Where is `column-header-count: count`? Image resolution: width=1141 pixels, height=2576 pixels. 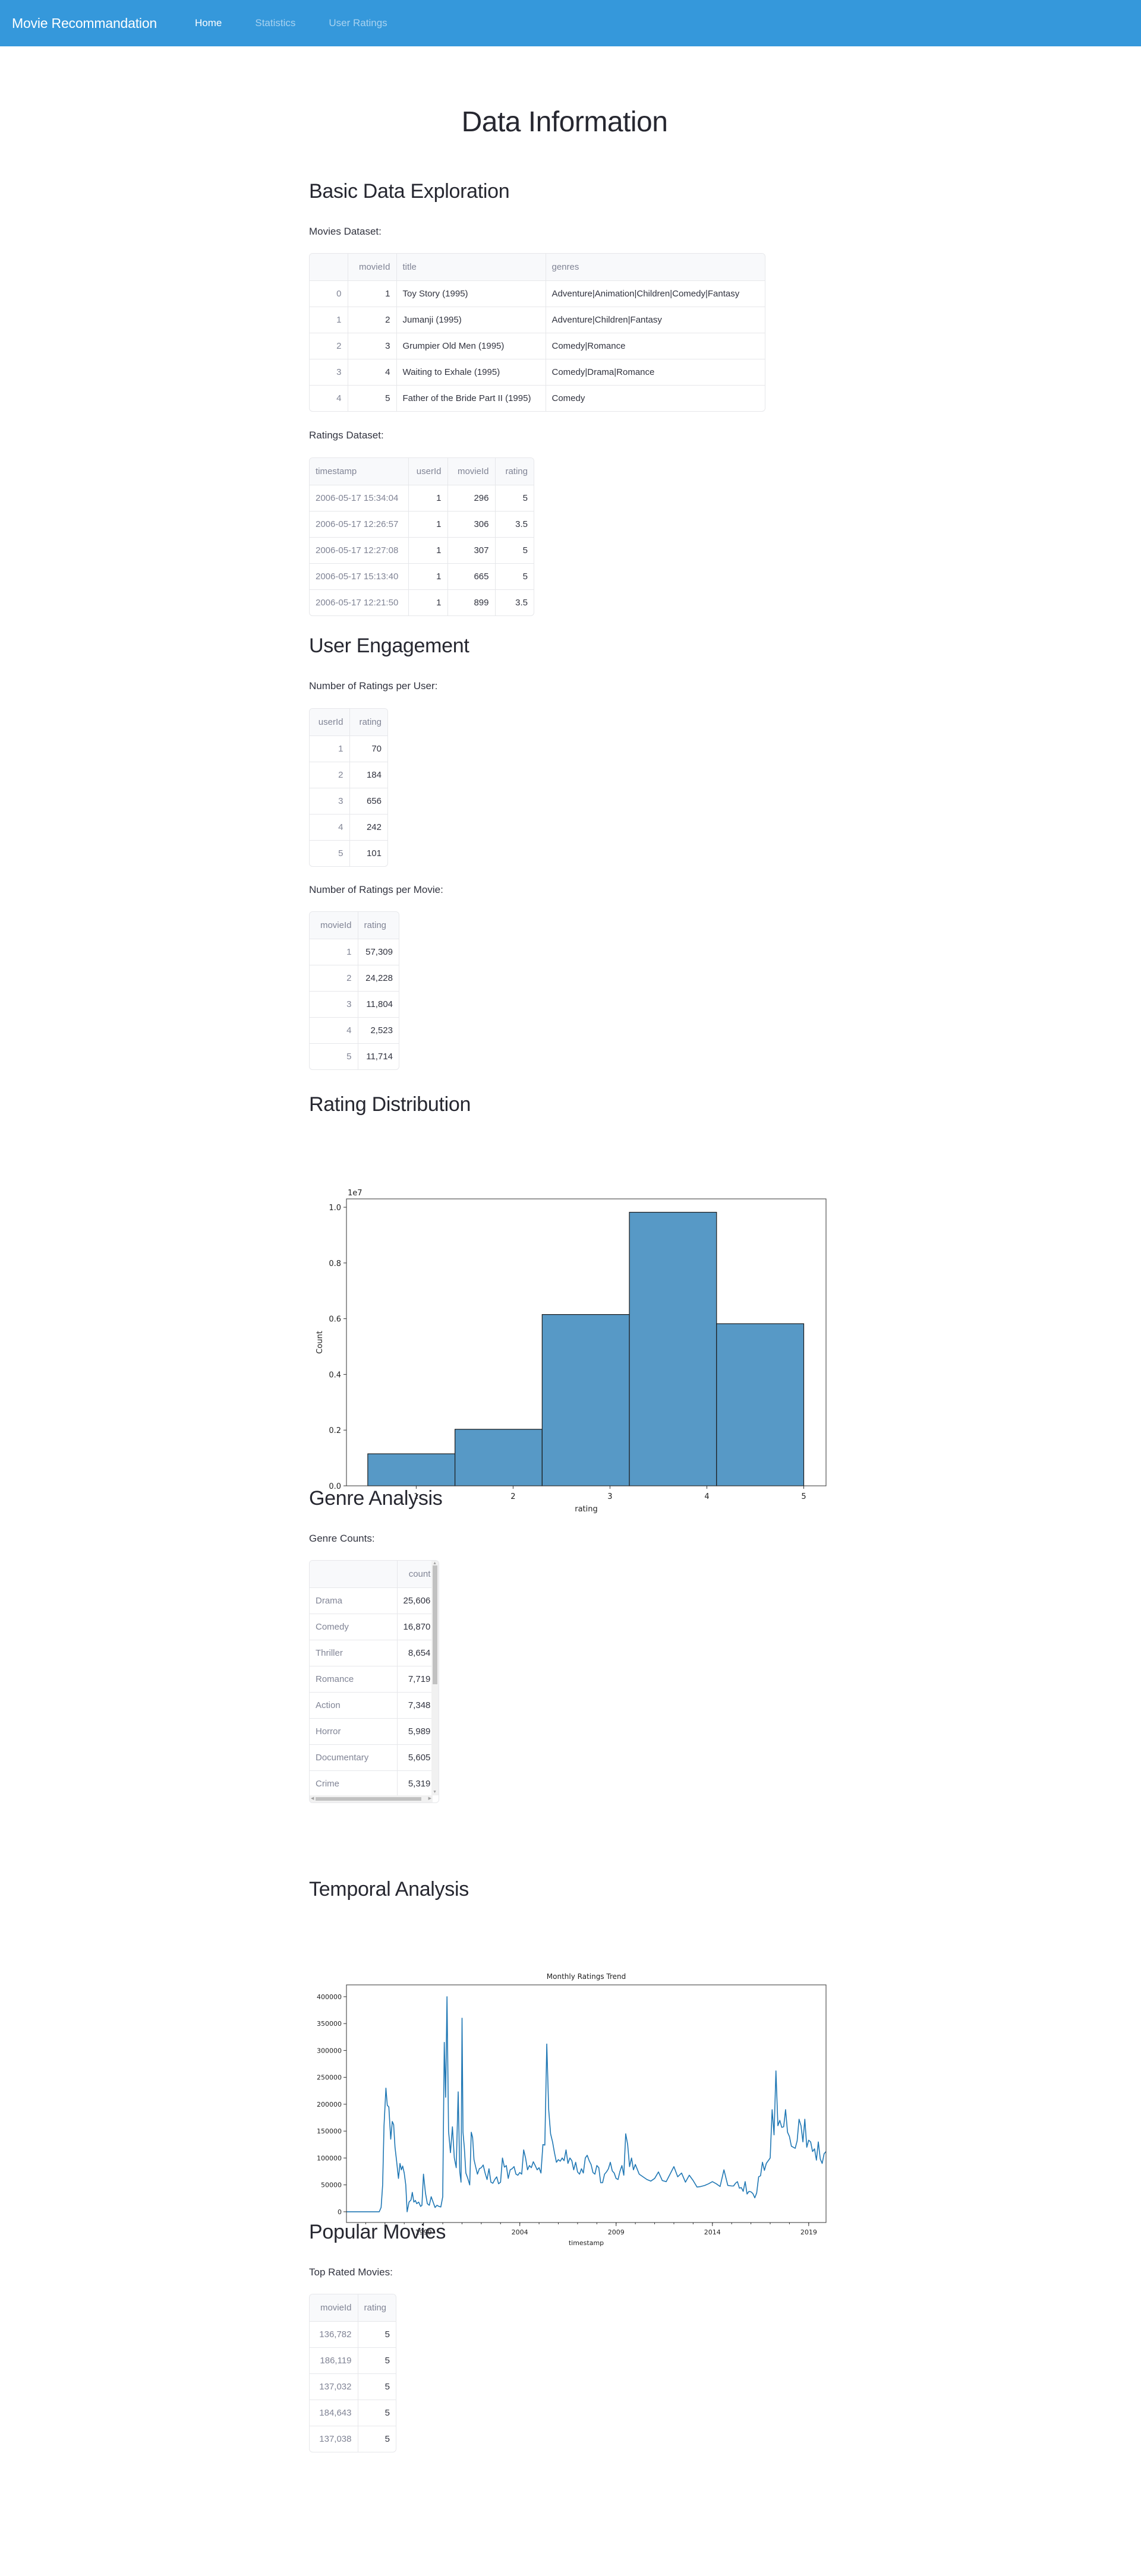 column-header-count: count is located at coordinates (415, 1574).